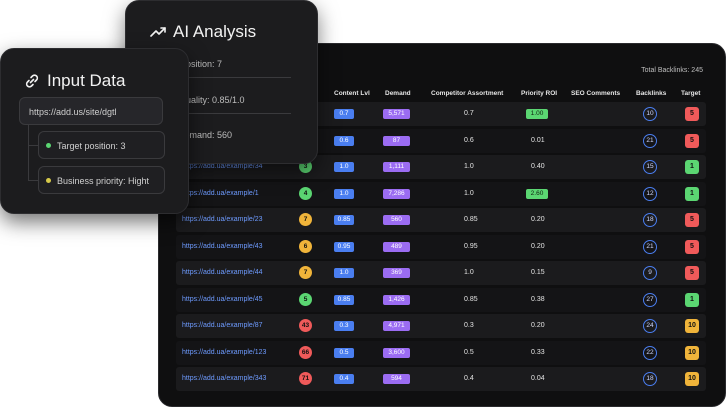  I want to click on row-url-link: https://add.ua/example/45, so click(222, 300).